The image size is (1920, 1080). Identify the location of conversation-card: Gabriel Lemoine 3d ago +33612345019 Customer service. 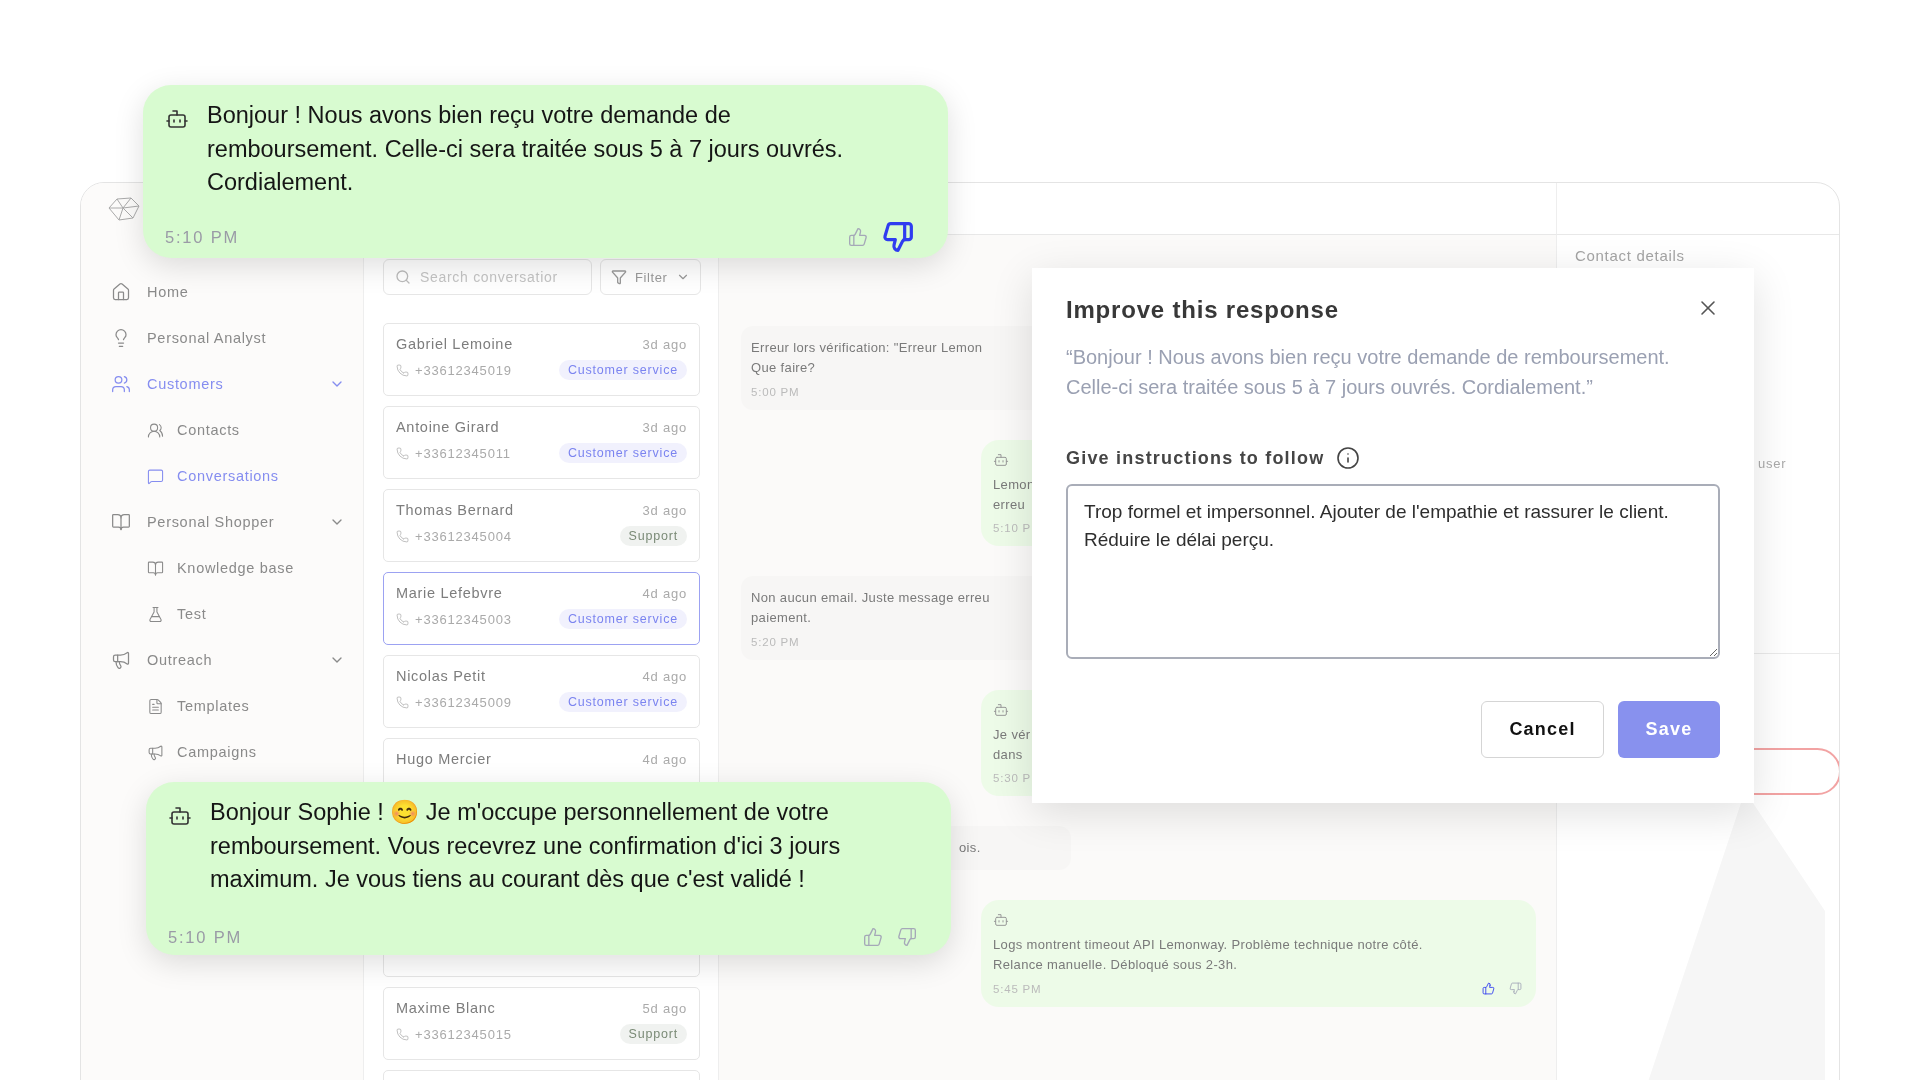
(541, 359).